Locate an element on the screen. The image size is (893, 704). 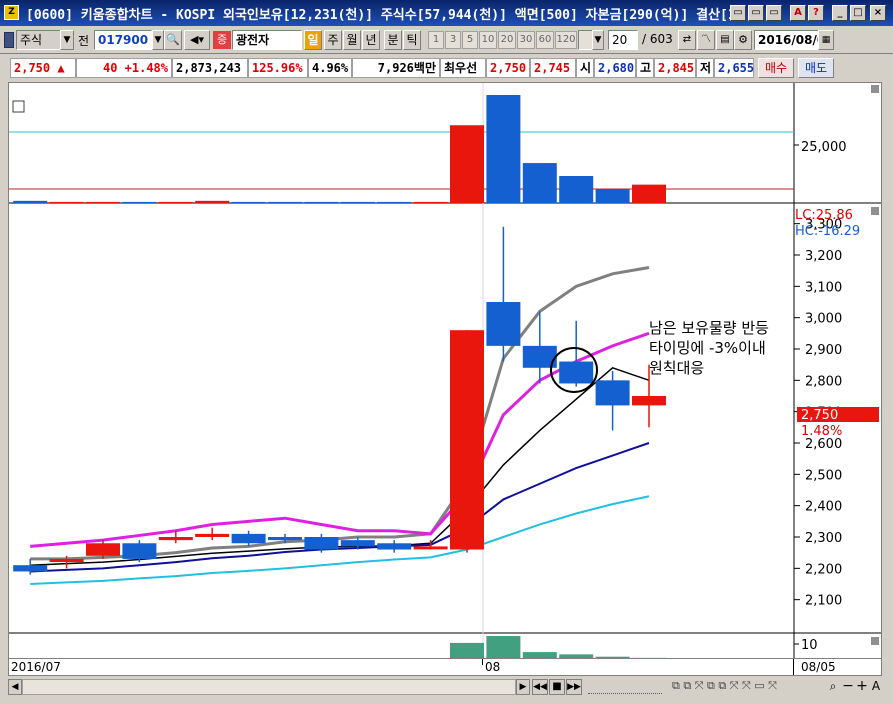
date-input: 2016/08/0 is located at coordinates (790, 40).